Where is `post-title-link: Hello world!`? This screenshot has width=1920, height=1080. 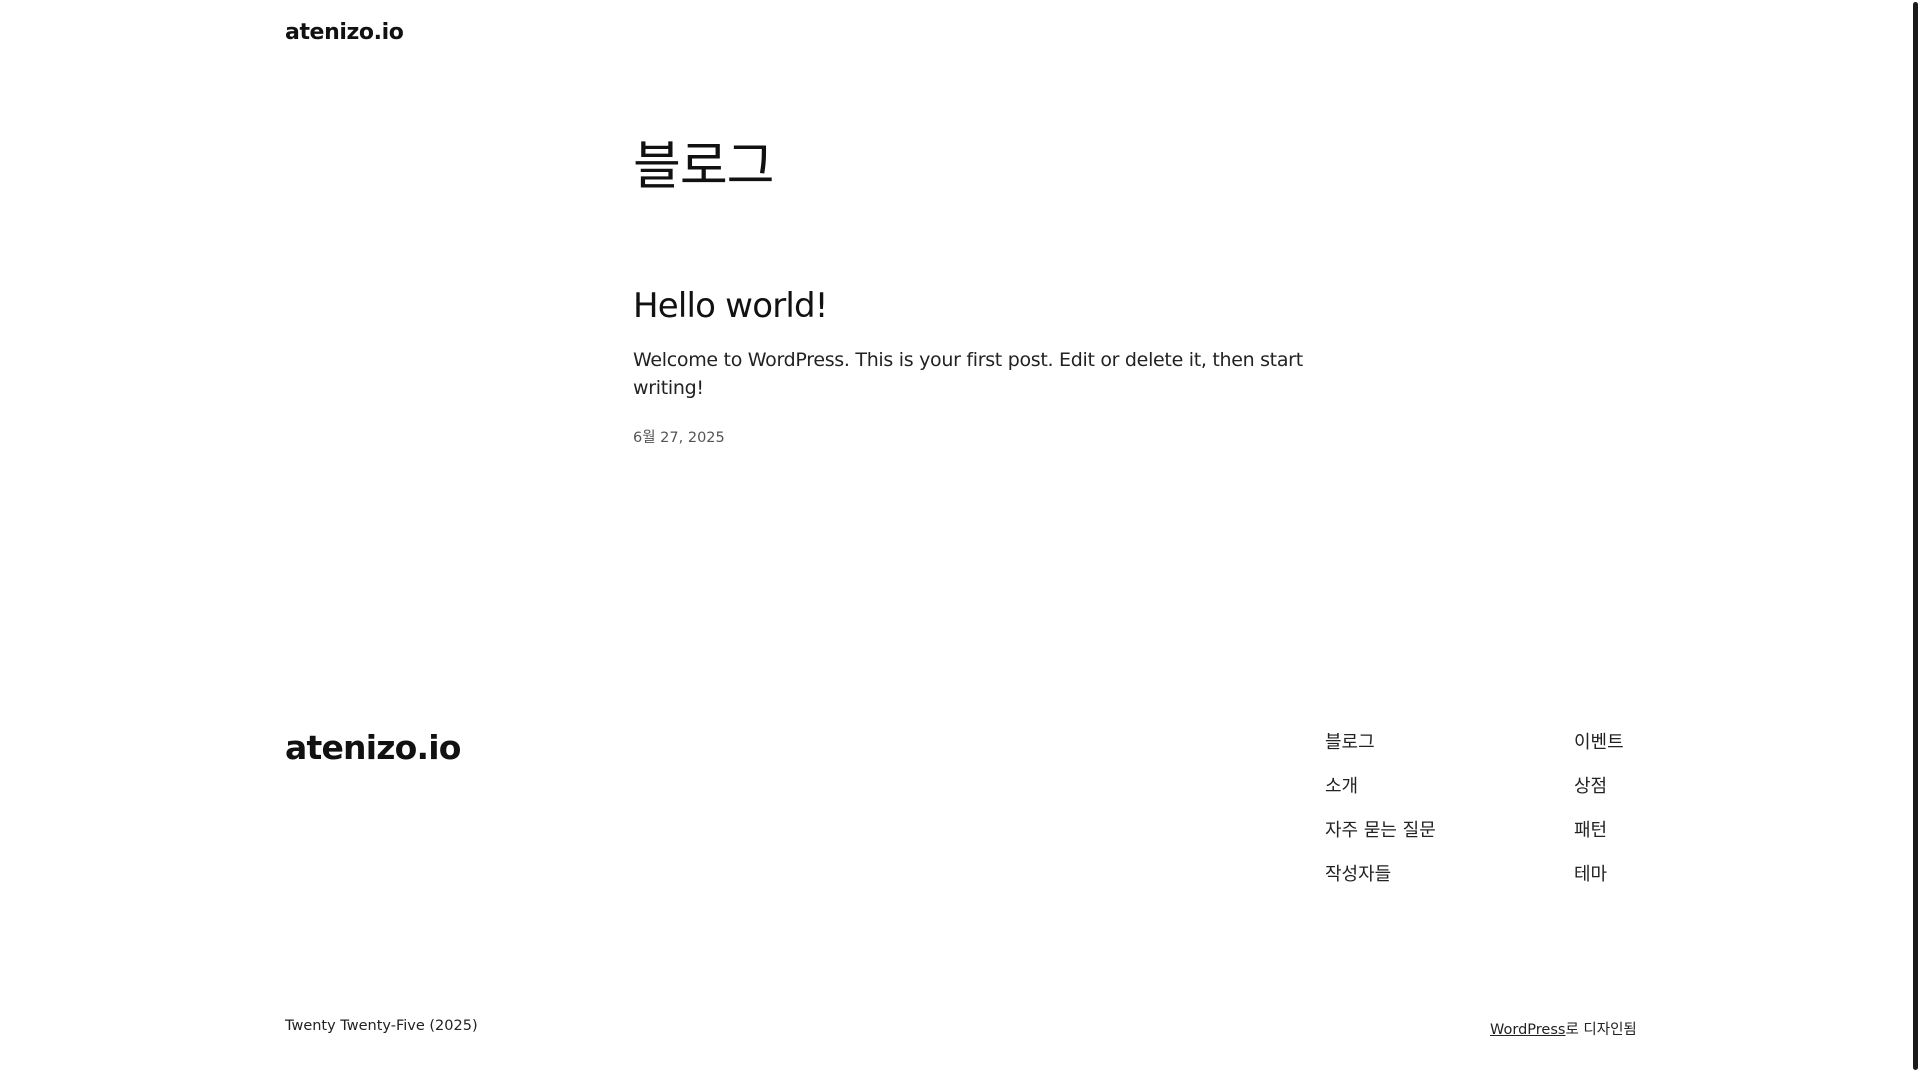
post-title-link: Hello world! is located at coordinates (993, 306).